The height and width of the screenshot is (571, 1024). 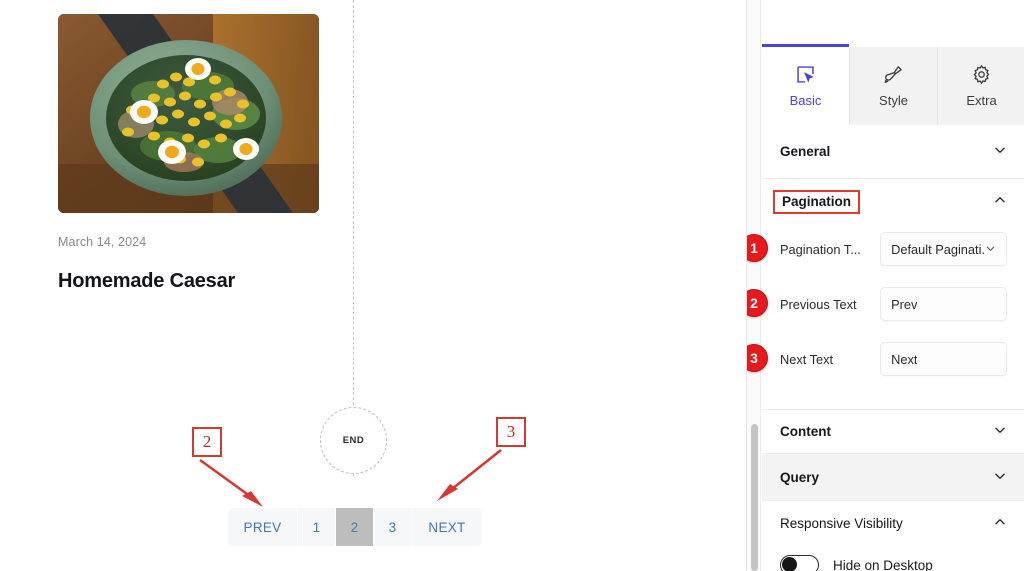 I want to click on hide-on-desktop-label: Hide on Desktop, so click(x=883, y=564).